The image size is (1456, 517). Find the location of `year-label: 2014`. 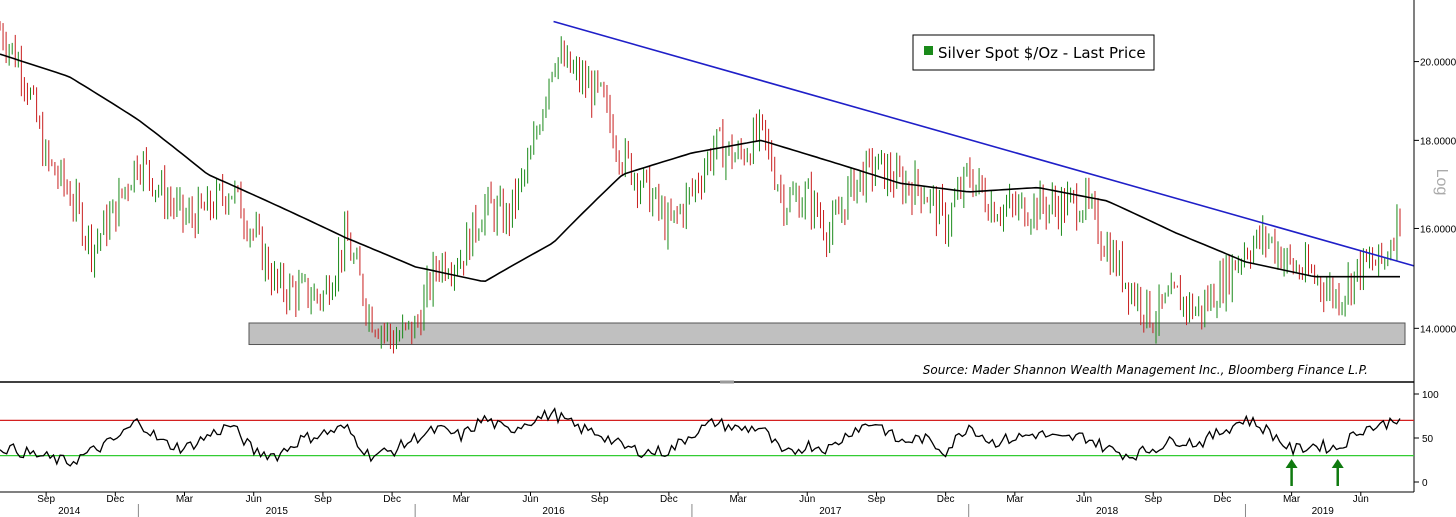

year-label: 2014 is located at coordinates (69, 511).